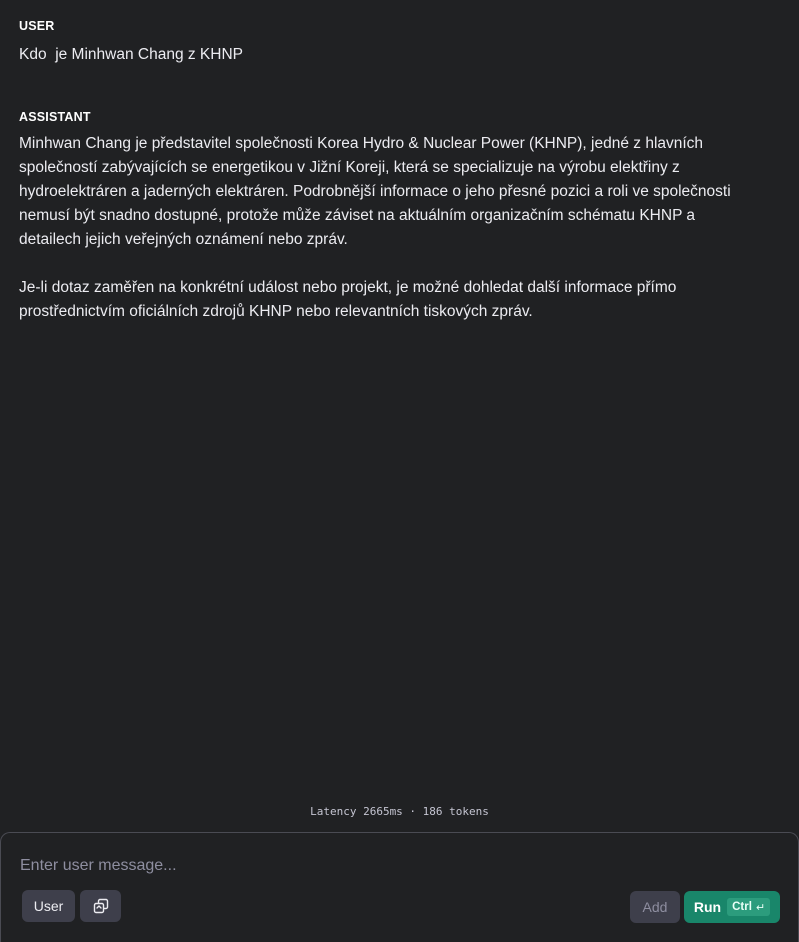  Describe the element at coordinates (742, 907) in the screenshot. I see `shortcut-label: Ctrl` at that location.